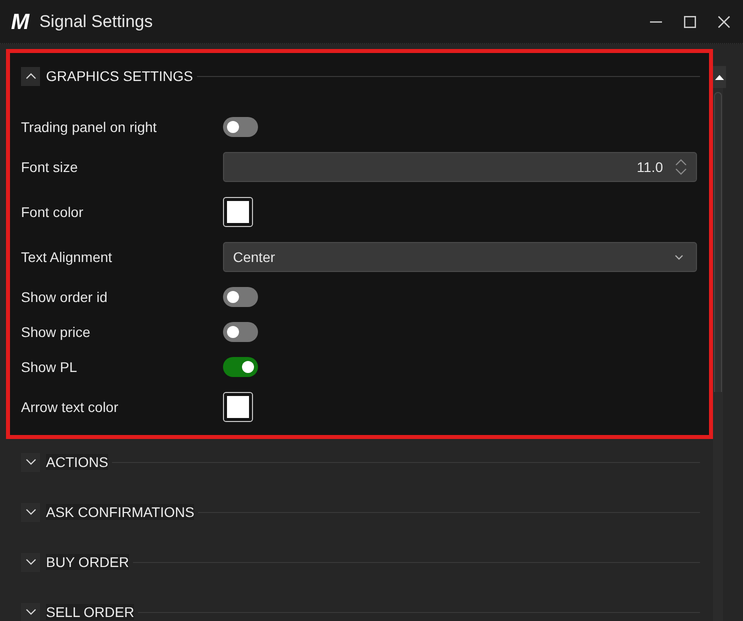  What do you see at coordinates (120, 76) in the screenshot?
I see `section-title: GRAPHICS SETTINGS` at bounding box center [120, 76].